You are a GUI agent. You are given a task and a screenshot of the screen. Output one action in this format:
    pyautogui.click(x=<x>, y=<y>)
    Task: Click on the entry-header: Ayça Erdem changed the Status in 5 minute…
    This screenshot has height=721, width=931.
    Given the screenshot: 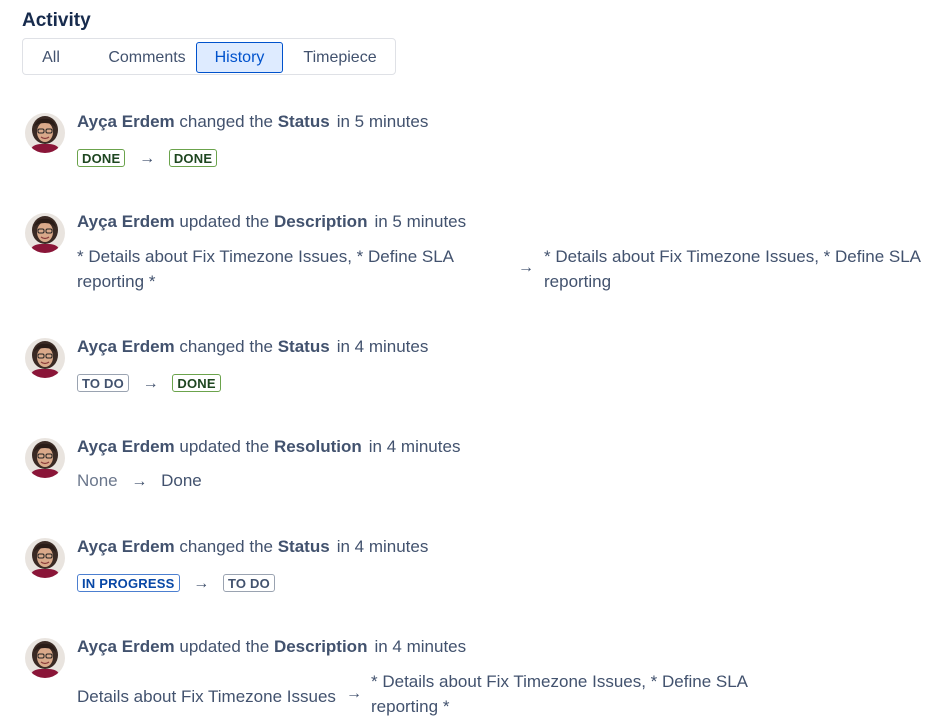 What is the action you would take?
    pyautogui.click(x=252, y=122)
    